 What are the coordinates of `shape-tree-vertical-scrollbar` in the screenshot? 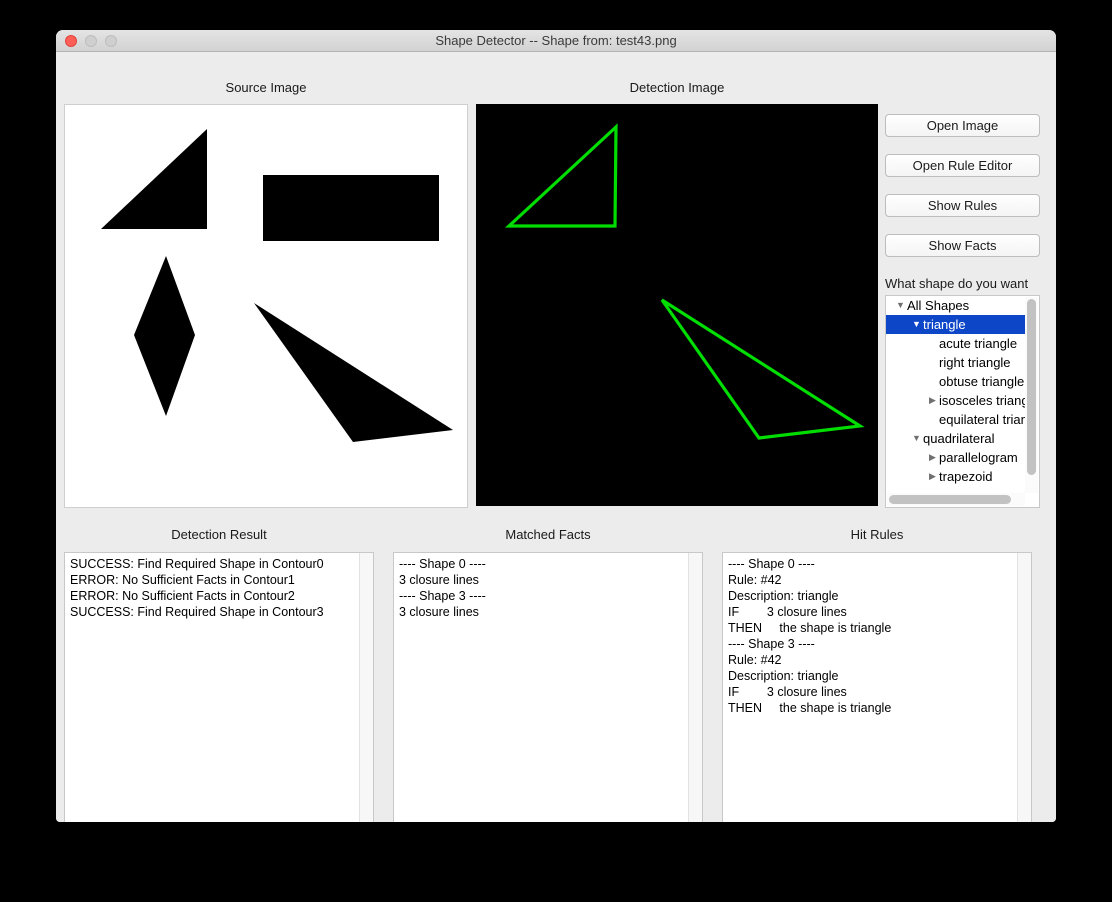 It's located at (1031, 395).